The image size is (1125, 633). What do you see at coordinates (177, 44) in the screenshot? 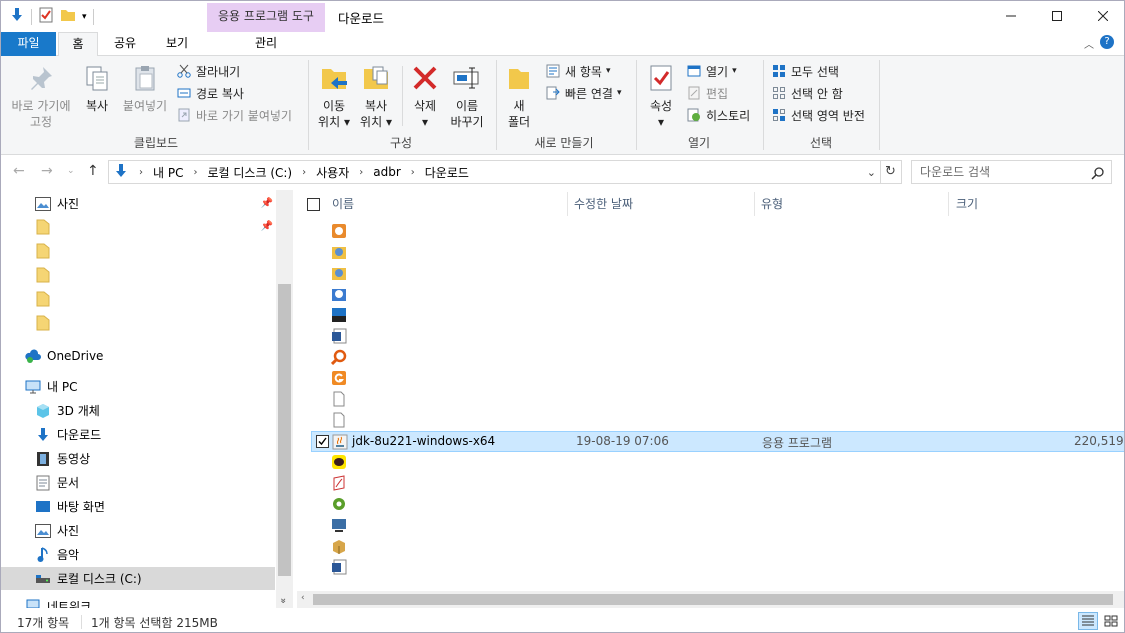
I see `tab-view: 보기` at bounding box center [177, 44].